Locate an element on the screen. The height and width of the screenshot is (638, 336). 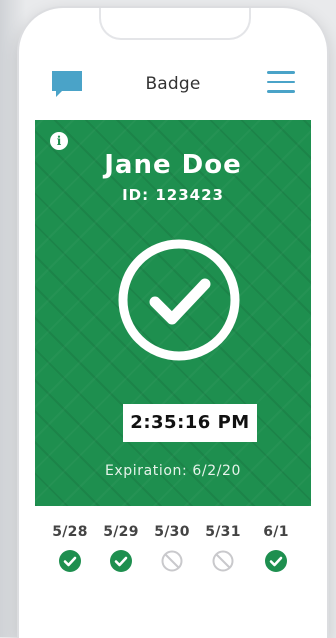
user-id: ID: 123423 is located at coordinates (173, 195).